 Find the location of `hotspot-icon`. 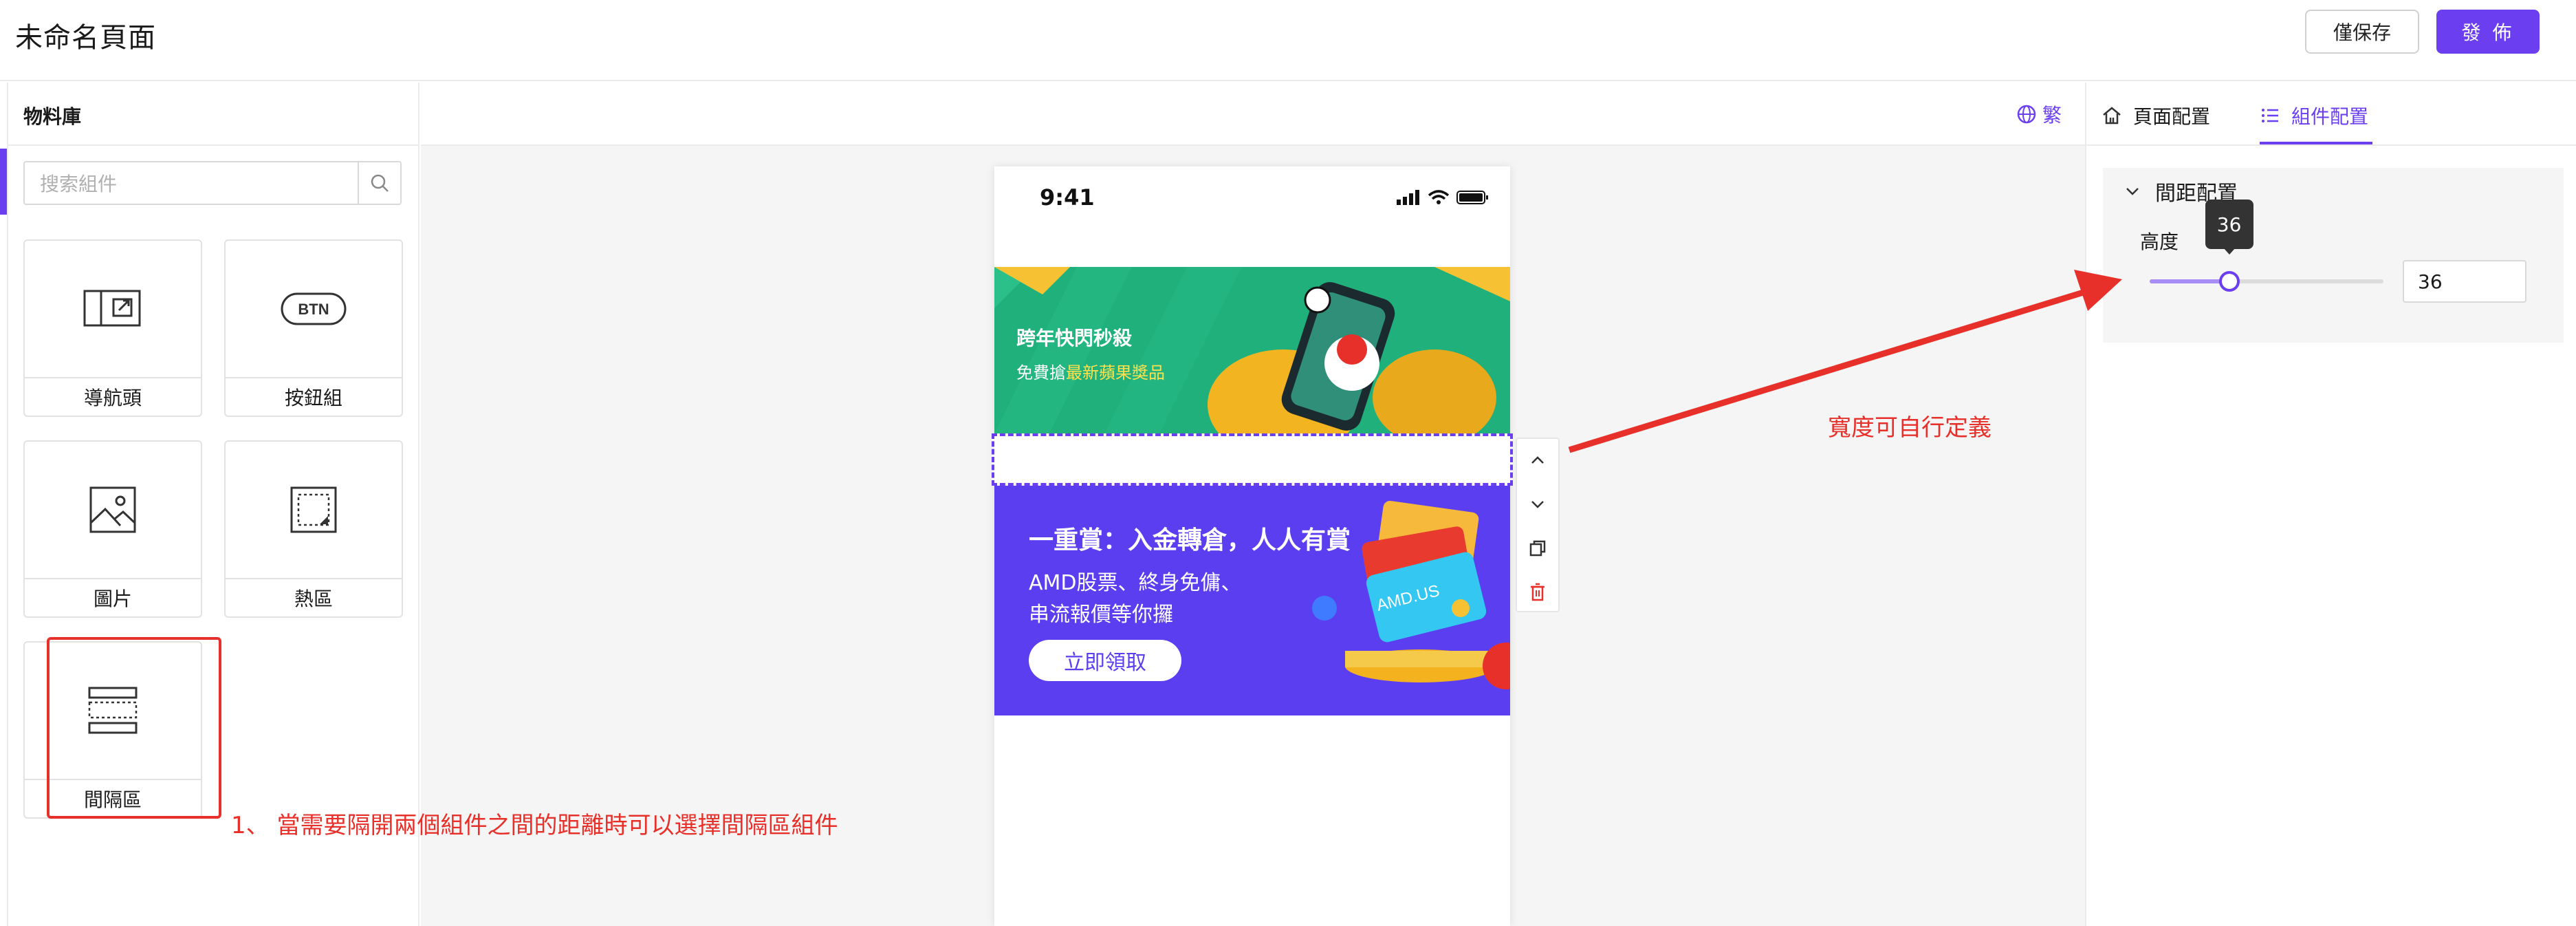

hotspot-icon is located at coordinates (314, 510).